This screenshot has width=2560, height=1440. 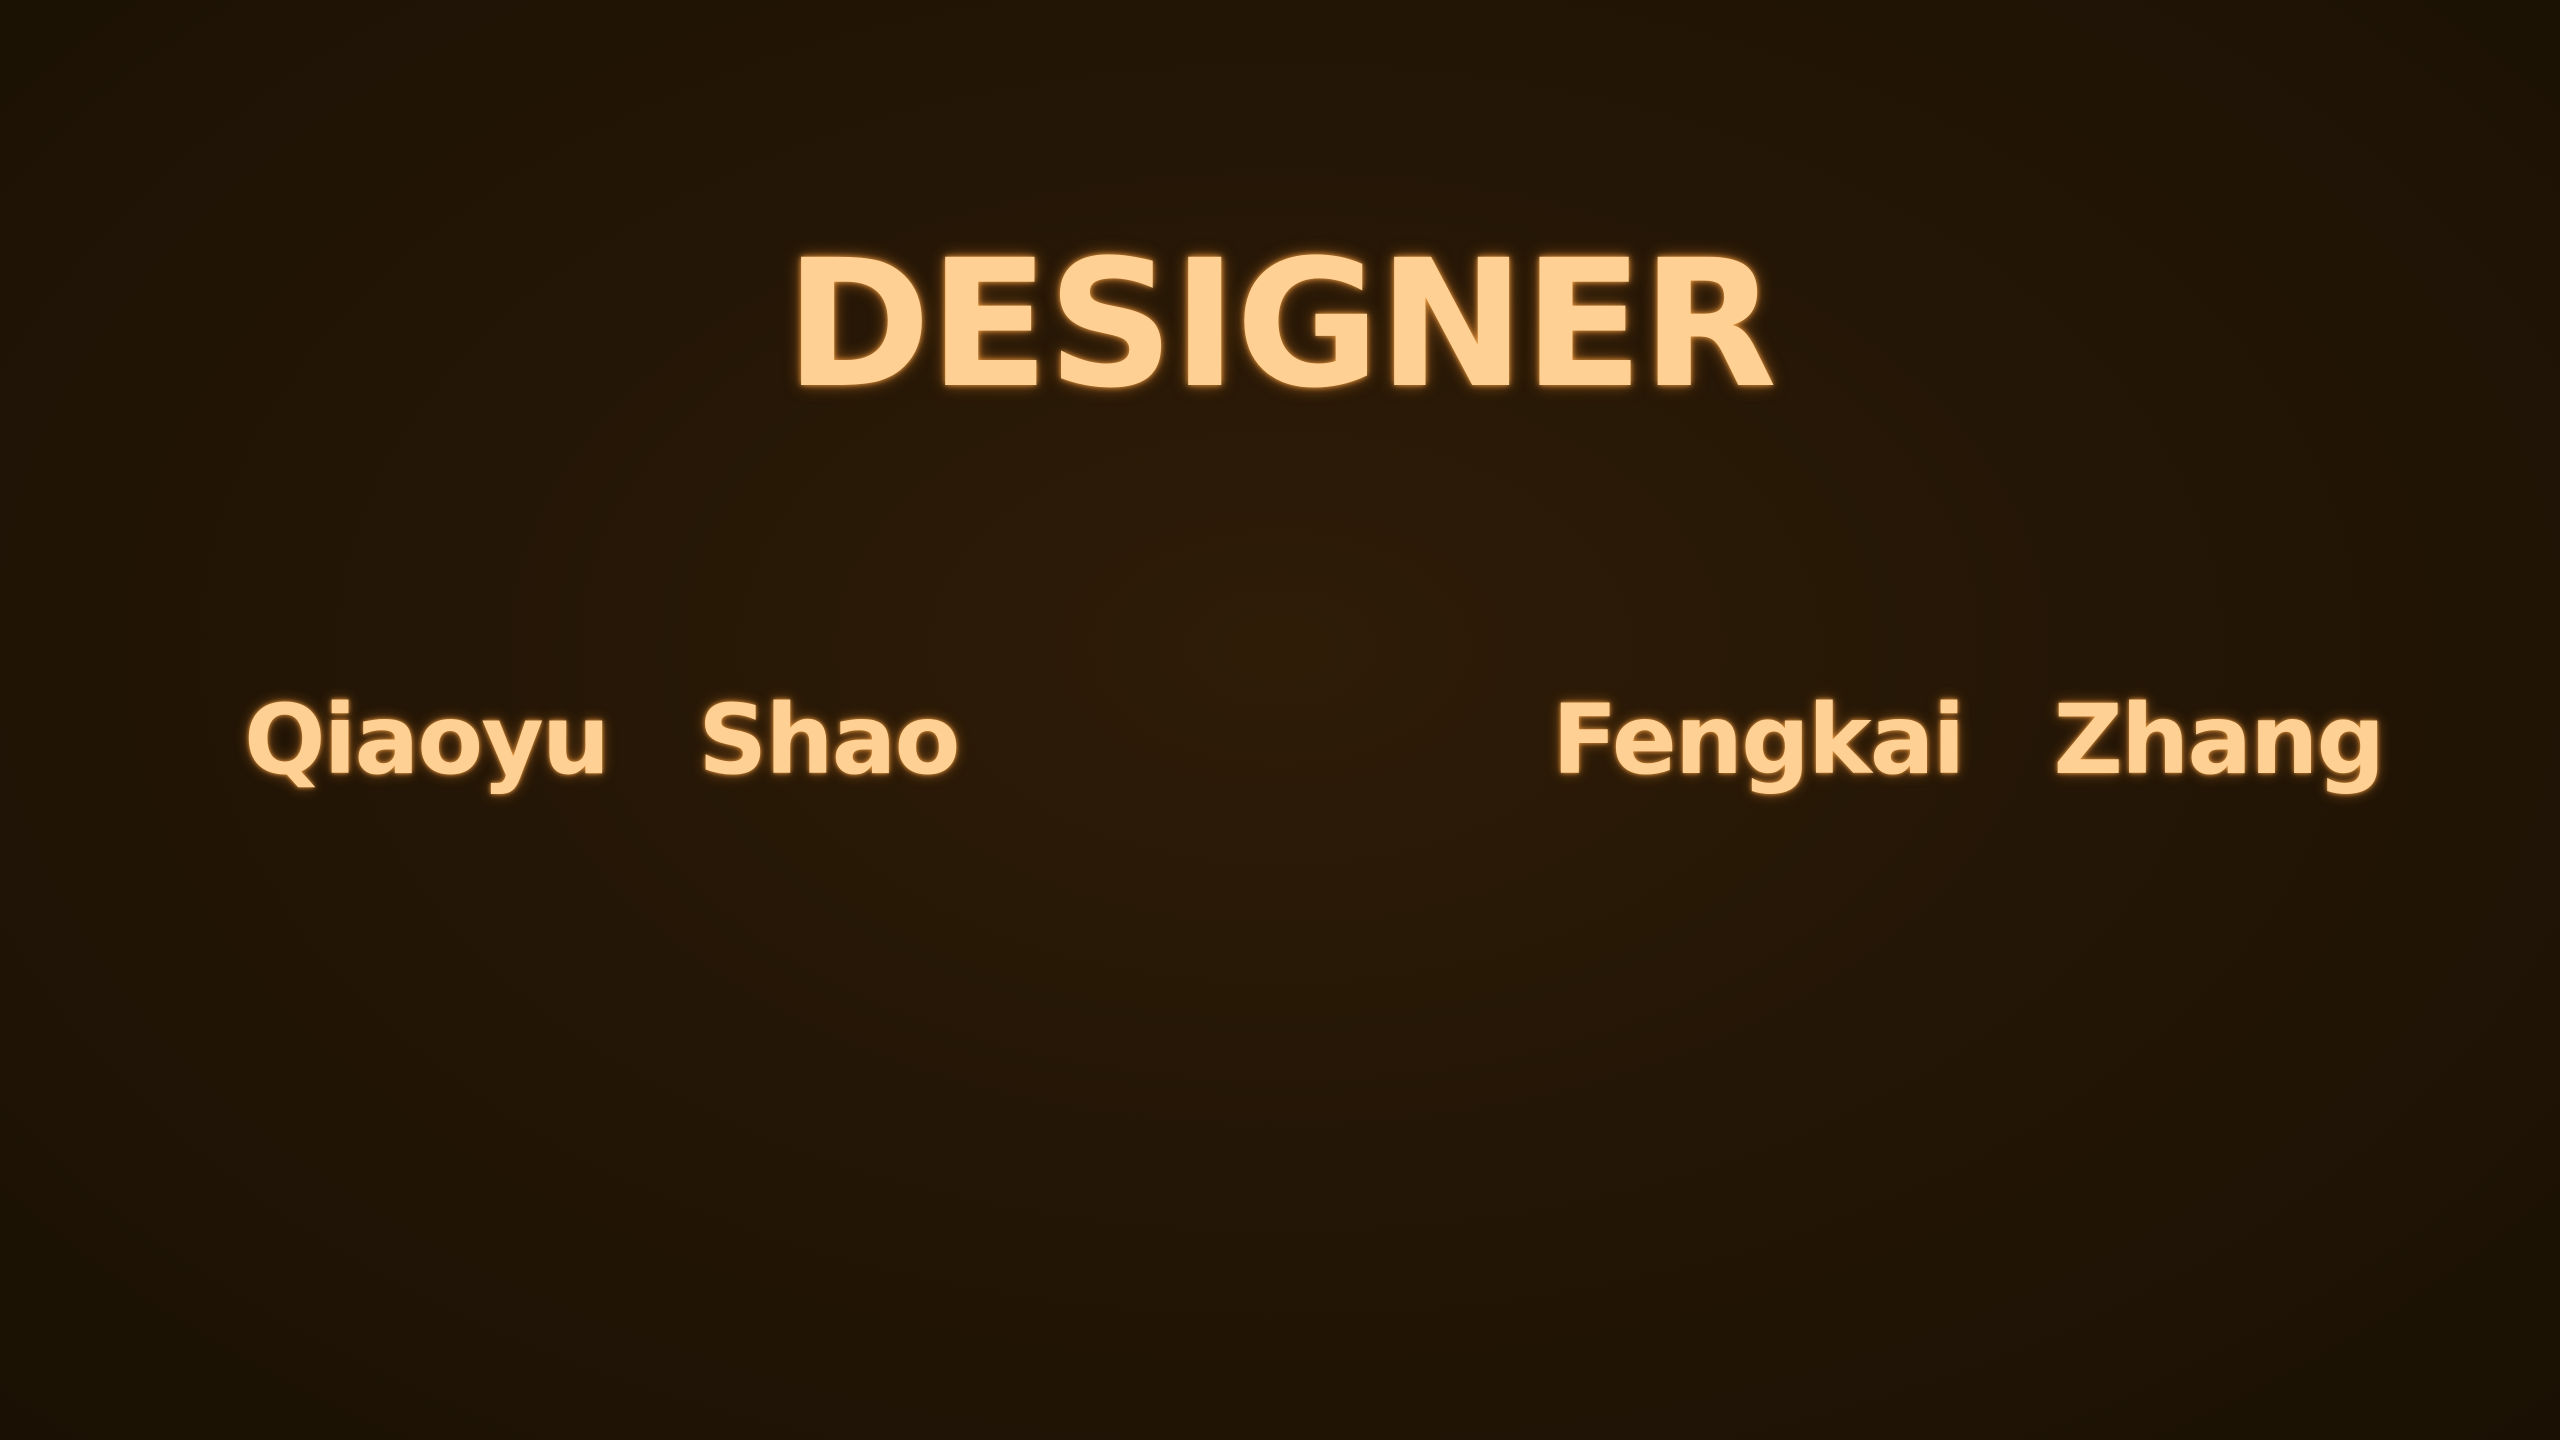 What do you see at coordinates (2219, 740) in the screenshot?
I see `designer-last-name: Zhang` at bounding box center [2219, 740].